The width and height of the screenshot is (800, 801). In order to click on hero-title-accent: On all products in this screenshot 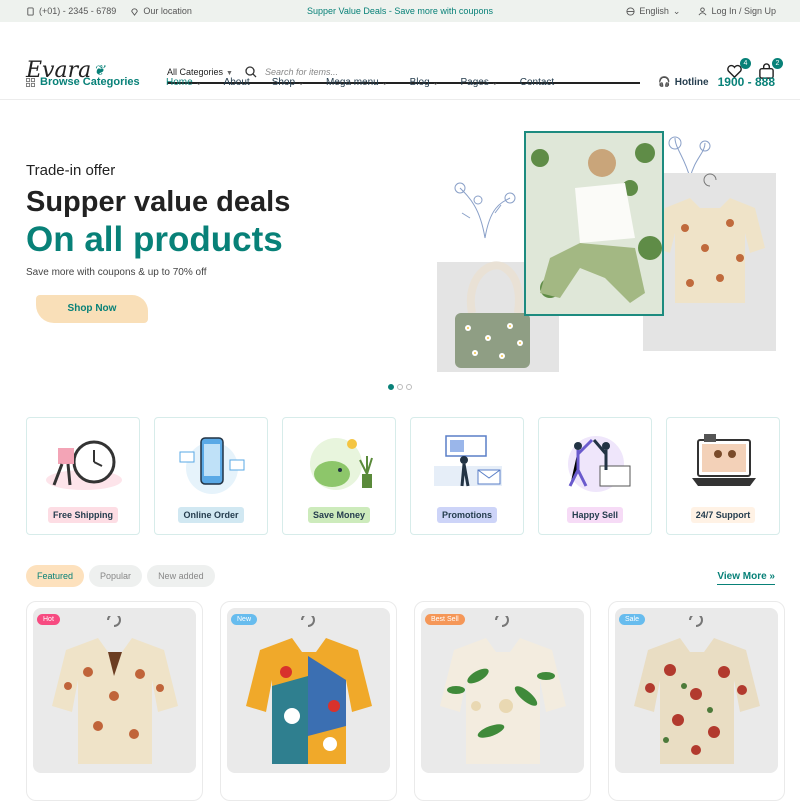, I will do `click(154, 239)`.